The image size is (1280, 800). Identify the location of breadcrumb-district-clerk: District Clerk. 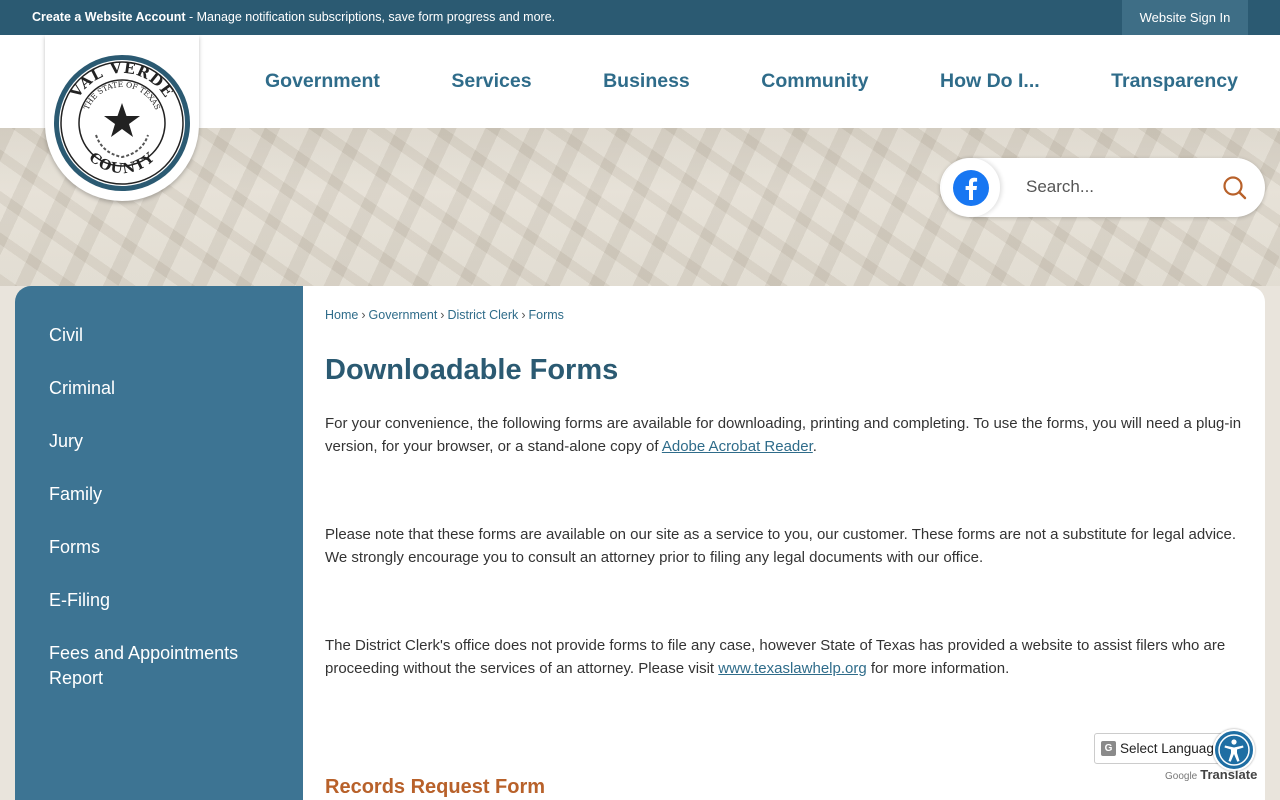
(482, 315).